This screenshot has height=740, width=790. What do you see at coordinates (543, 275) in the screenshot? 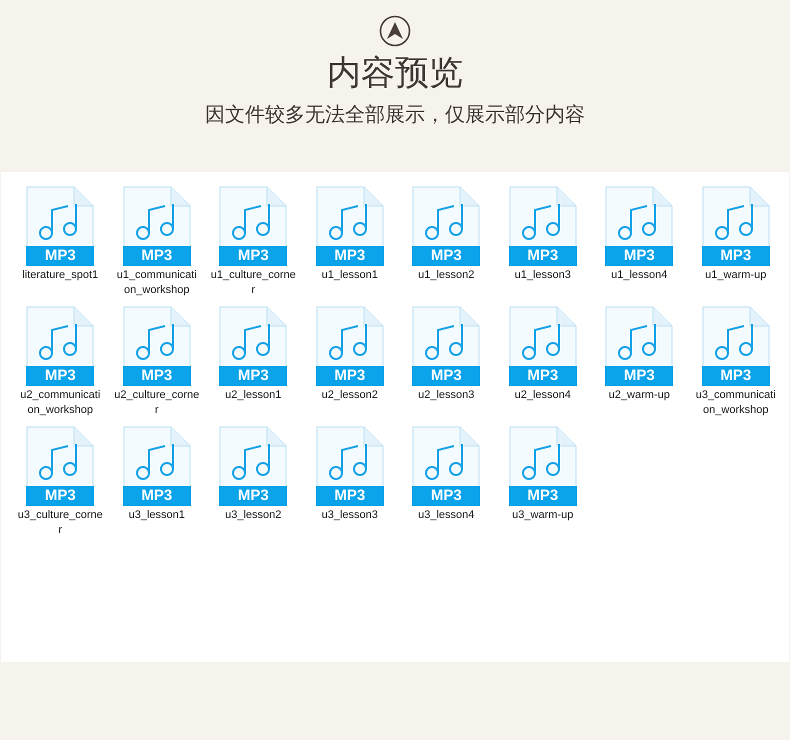
I see `file-name: u1_lesson3` at bounding box center [543, 275].